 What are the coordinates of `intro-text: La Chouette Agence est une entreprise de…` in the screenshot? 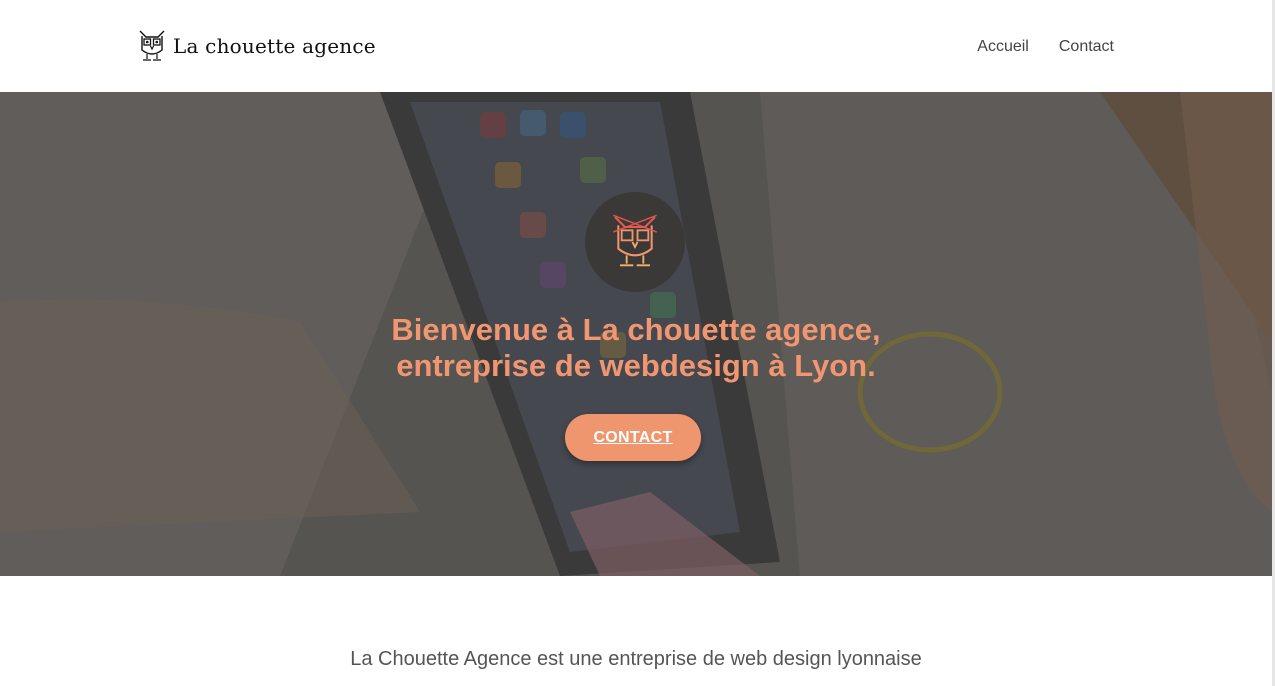 It's located at (636, 659).